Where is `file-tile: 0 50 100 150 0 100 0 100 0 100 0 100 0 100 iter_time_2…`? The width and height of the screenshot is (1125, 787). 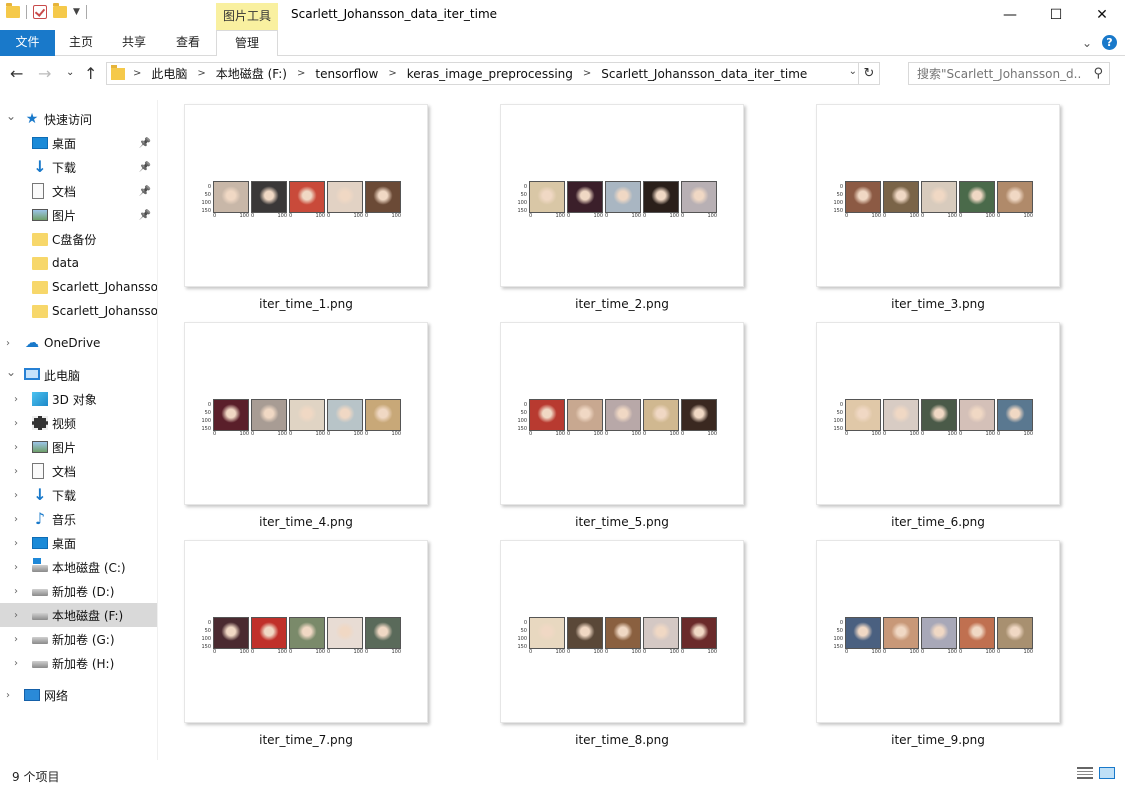 file-tile: 0 50 100 150 0 100 0 100 0 100 0 100 0 100 iter_time_2… is located at coordinates (622, 210).